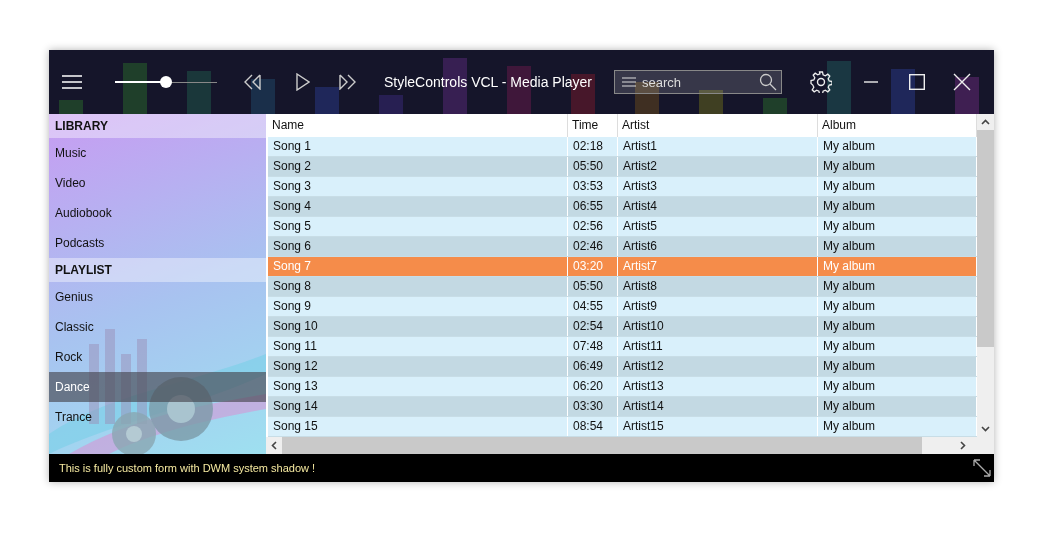 This screenshot has width=1046, height=534. Describe the element at coordinates (962, 82) in the screenshot. I see `close-icon` at that location.